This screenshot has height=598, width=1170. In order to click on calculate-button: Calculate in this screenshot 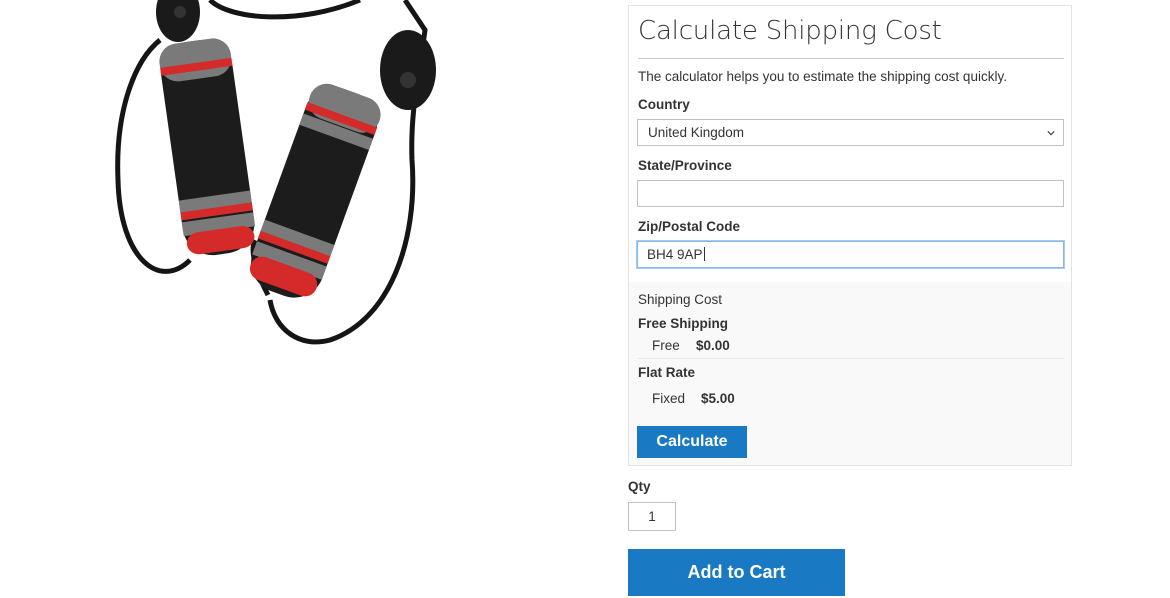, I will do `click(692, 442)`.